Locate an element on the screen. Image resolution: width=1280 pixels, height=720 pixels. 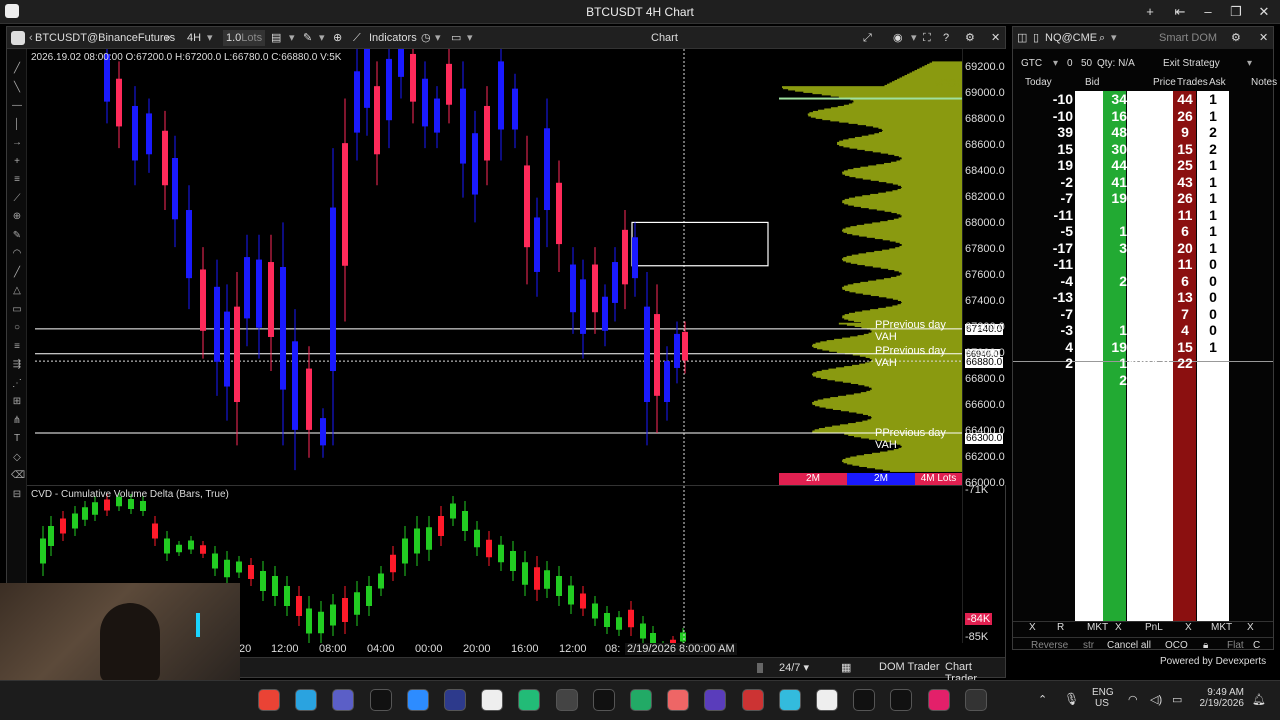
draw-icon: ✎ is located at coordinates (307, 38).